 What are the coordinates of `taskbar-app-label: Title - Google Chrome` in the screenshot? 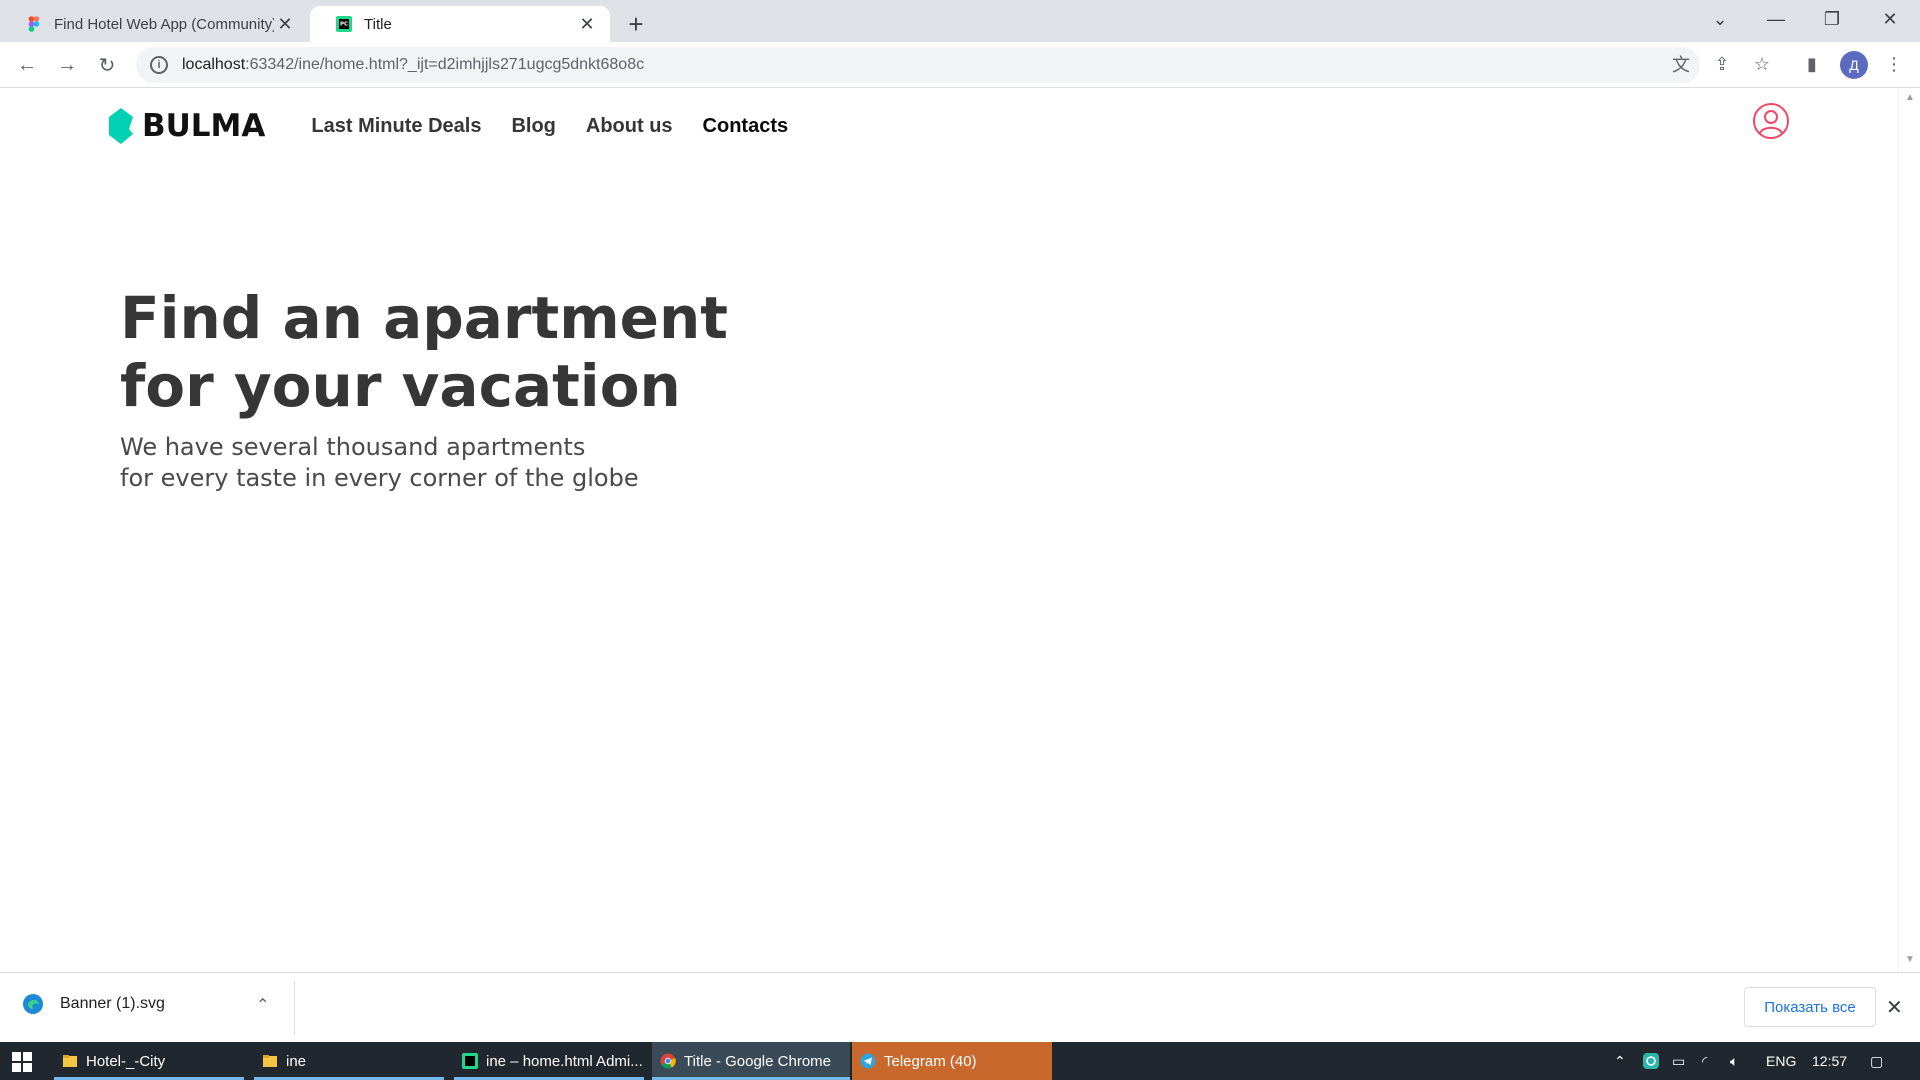 It's located at (757, 1061).